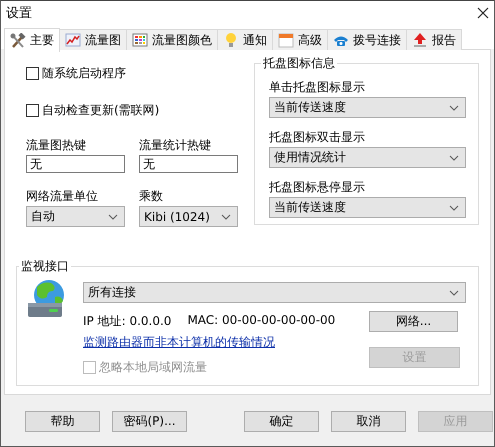  I want to click on field-label: 乘数, so click(151, 196).